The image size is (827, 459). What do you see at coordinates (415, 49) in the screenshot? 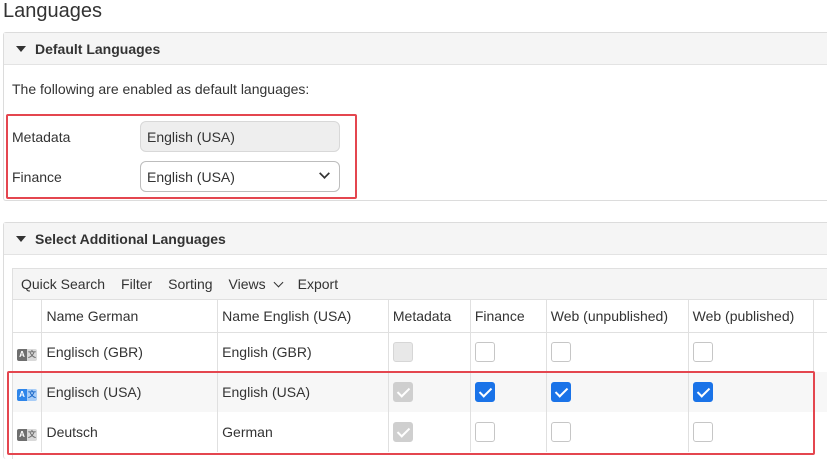
I see `default-languages-header: Default Languages` at bounding box center [415, 49].